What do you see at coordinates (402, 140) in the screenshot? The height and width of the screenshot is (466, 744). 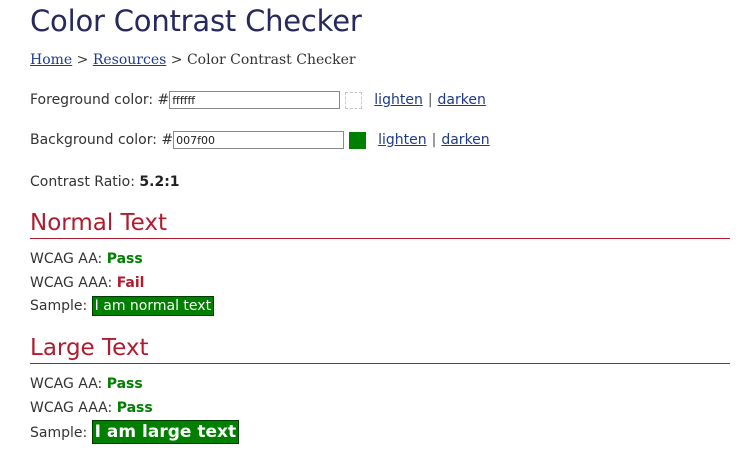 I see `background-lighten-link: lighten` at bounding box center [402, 140].